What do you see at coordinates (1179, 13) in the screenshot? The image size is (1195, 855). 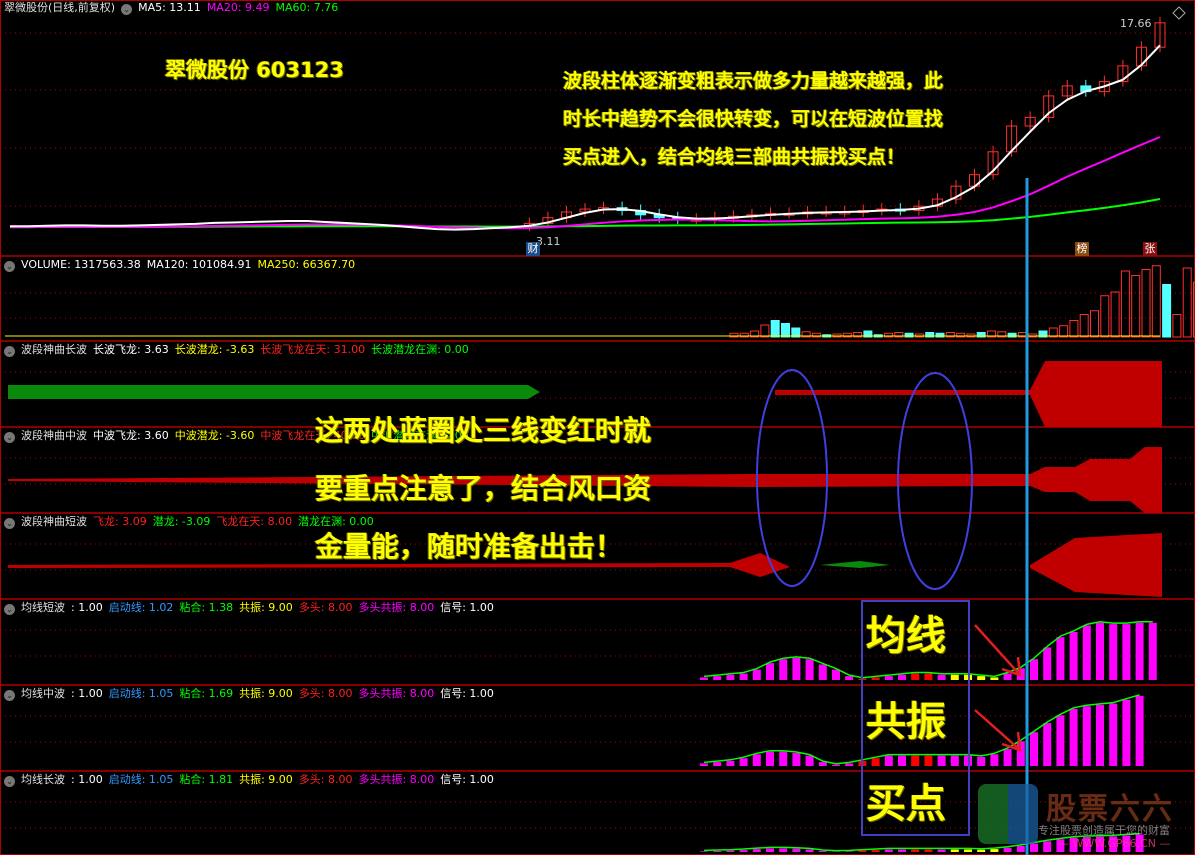 I see `diamond-icon` at bounding box center [1179, 13].